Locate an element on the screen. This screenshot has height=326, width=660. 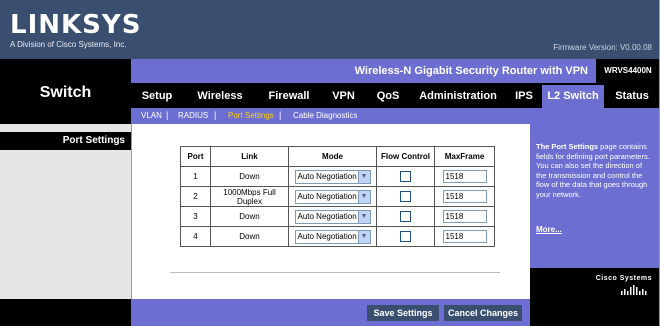
cisco-bars-icon is located at coordinates (634, 290).